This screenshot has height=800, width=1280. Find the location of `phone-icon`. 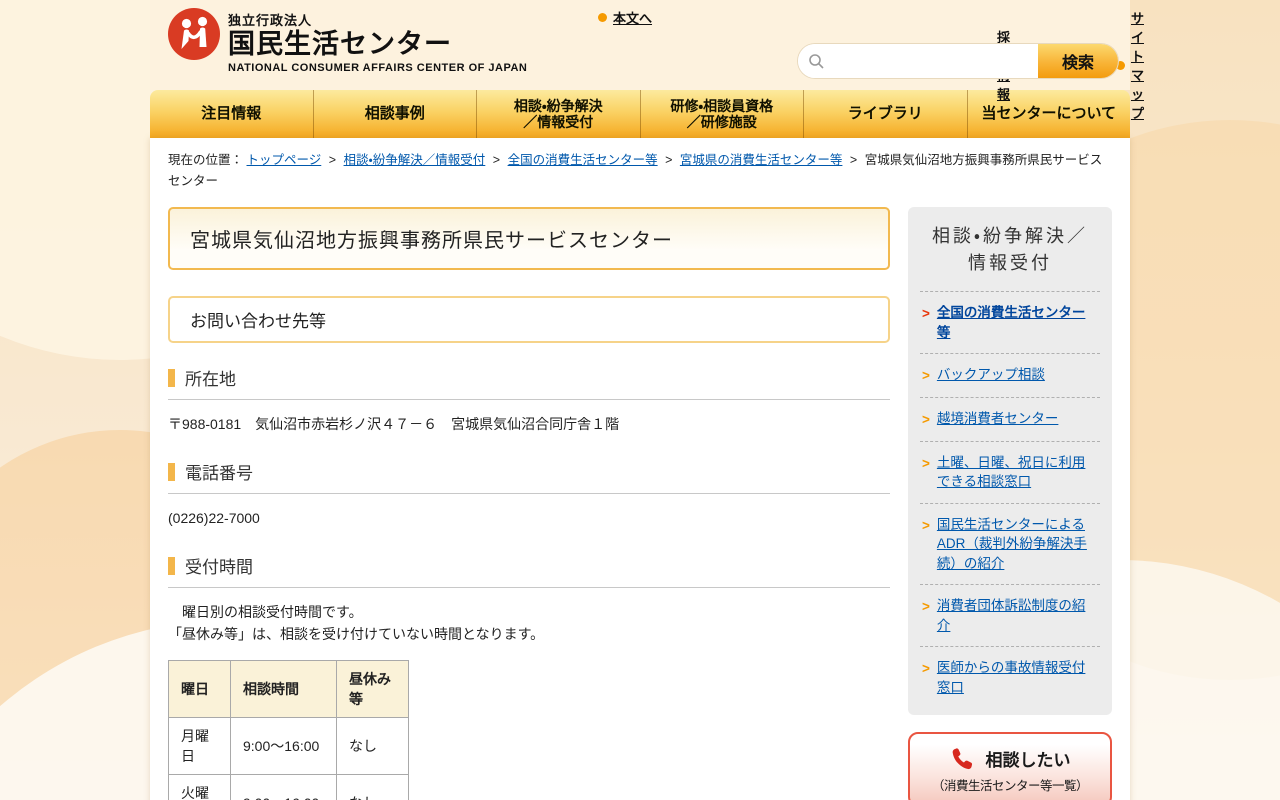

phone-icon is located at coordinates (962, 758).